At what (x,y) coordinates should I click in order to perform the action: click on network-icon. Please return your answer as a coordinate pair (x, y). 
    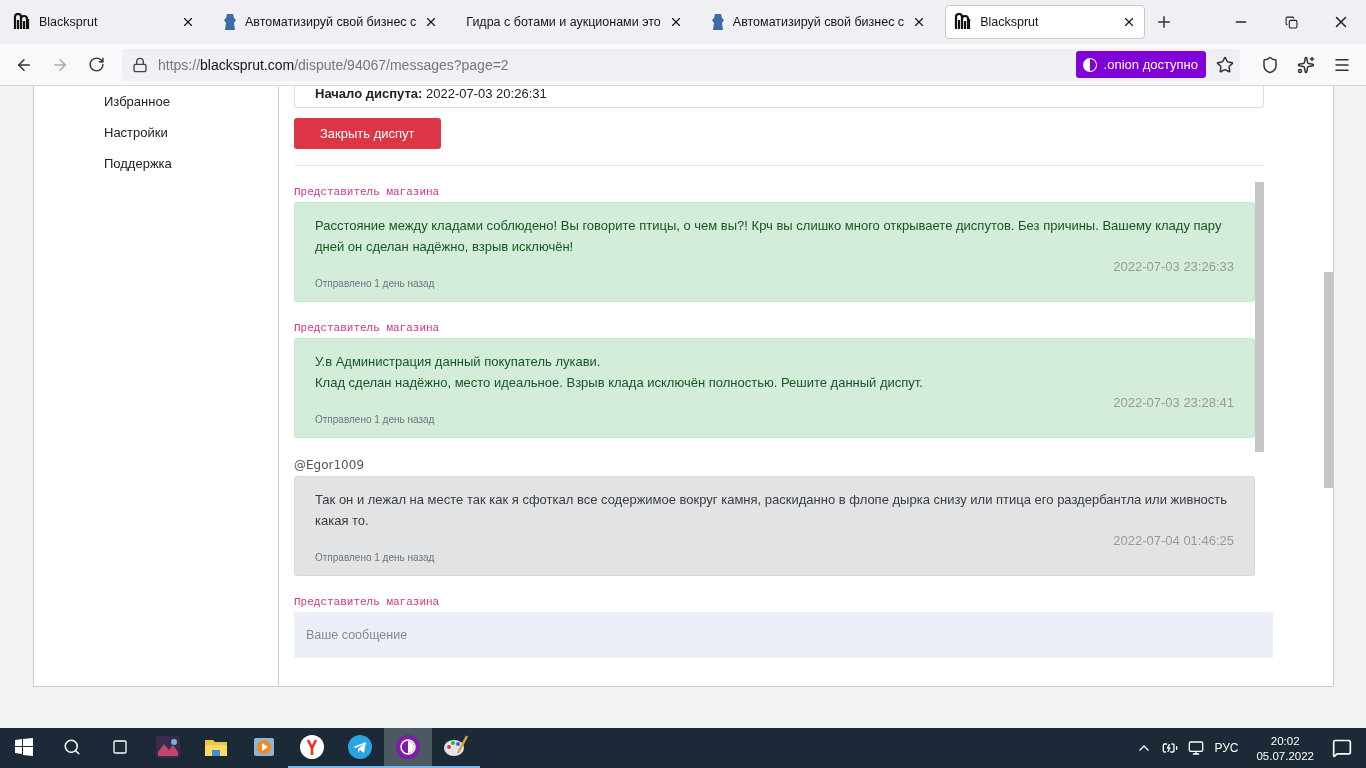
    Looking at the image, I should click on (1196, 748).